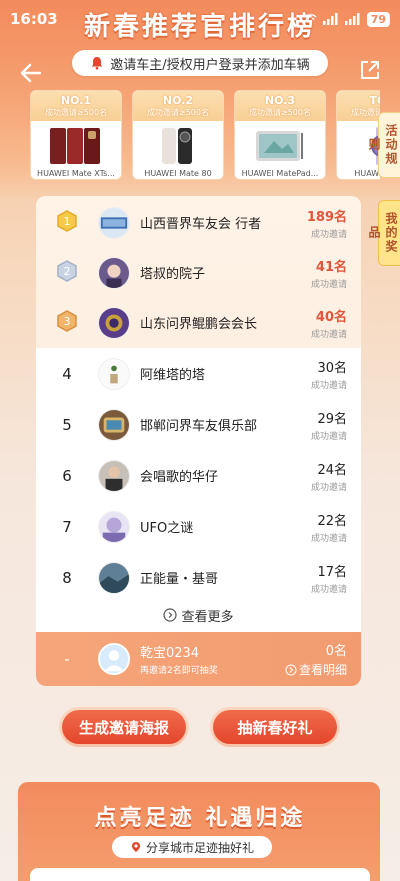 This screenshot has height=881, width=400. Describe the element at coordinates (67, 577) in the screenshot. I see `rank-number: 8` at that location.